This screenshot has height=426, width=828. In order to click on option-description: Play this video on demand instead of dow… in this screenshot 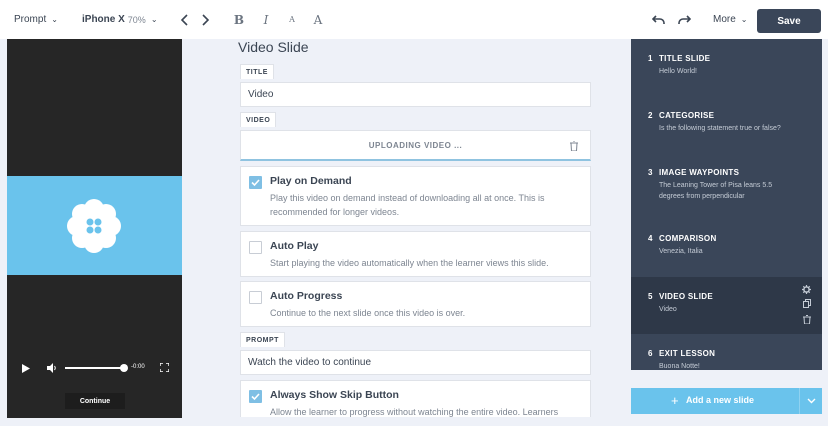, I will do `click(407, 205)`.